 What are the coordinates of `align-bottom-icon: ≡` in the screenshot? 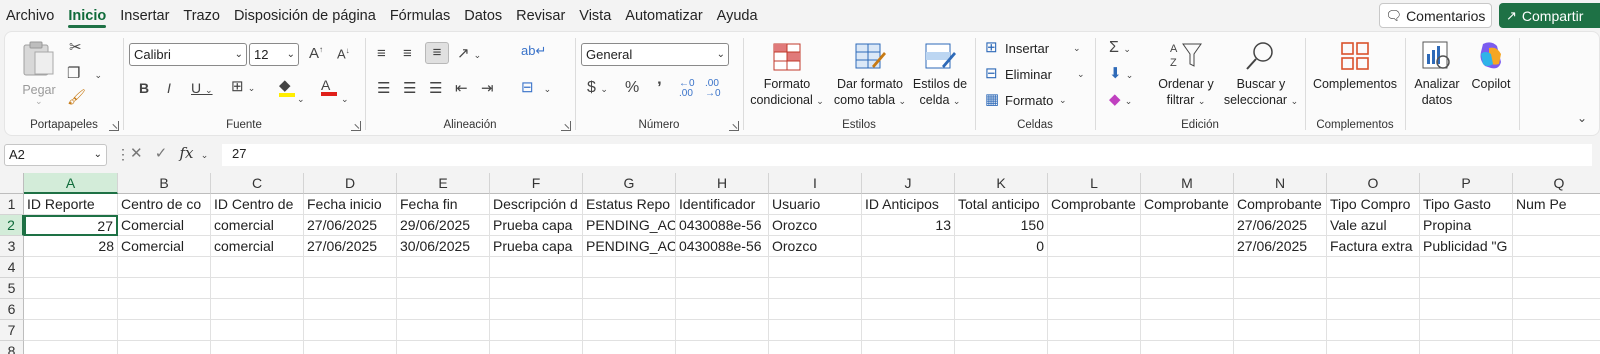 It's located at (437, 53).